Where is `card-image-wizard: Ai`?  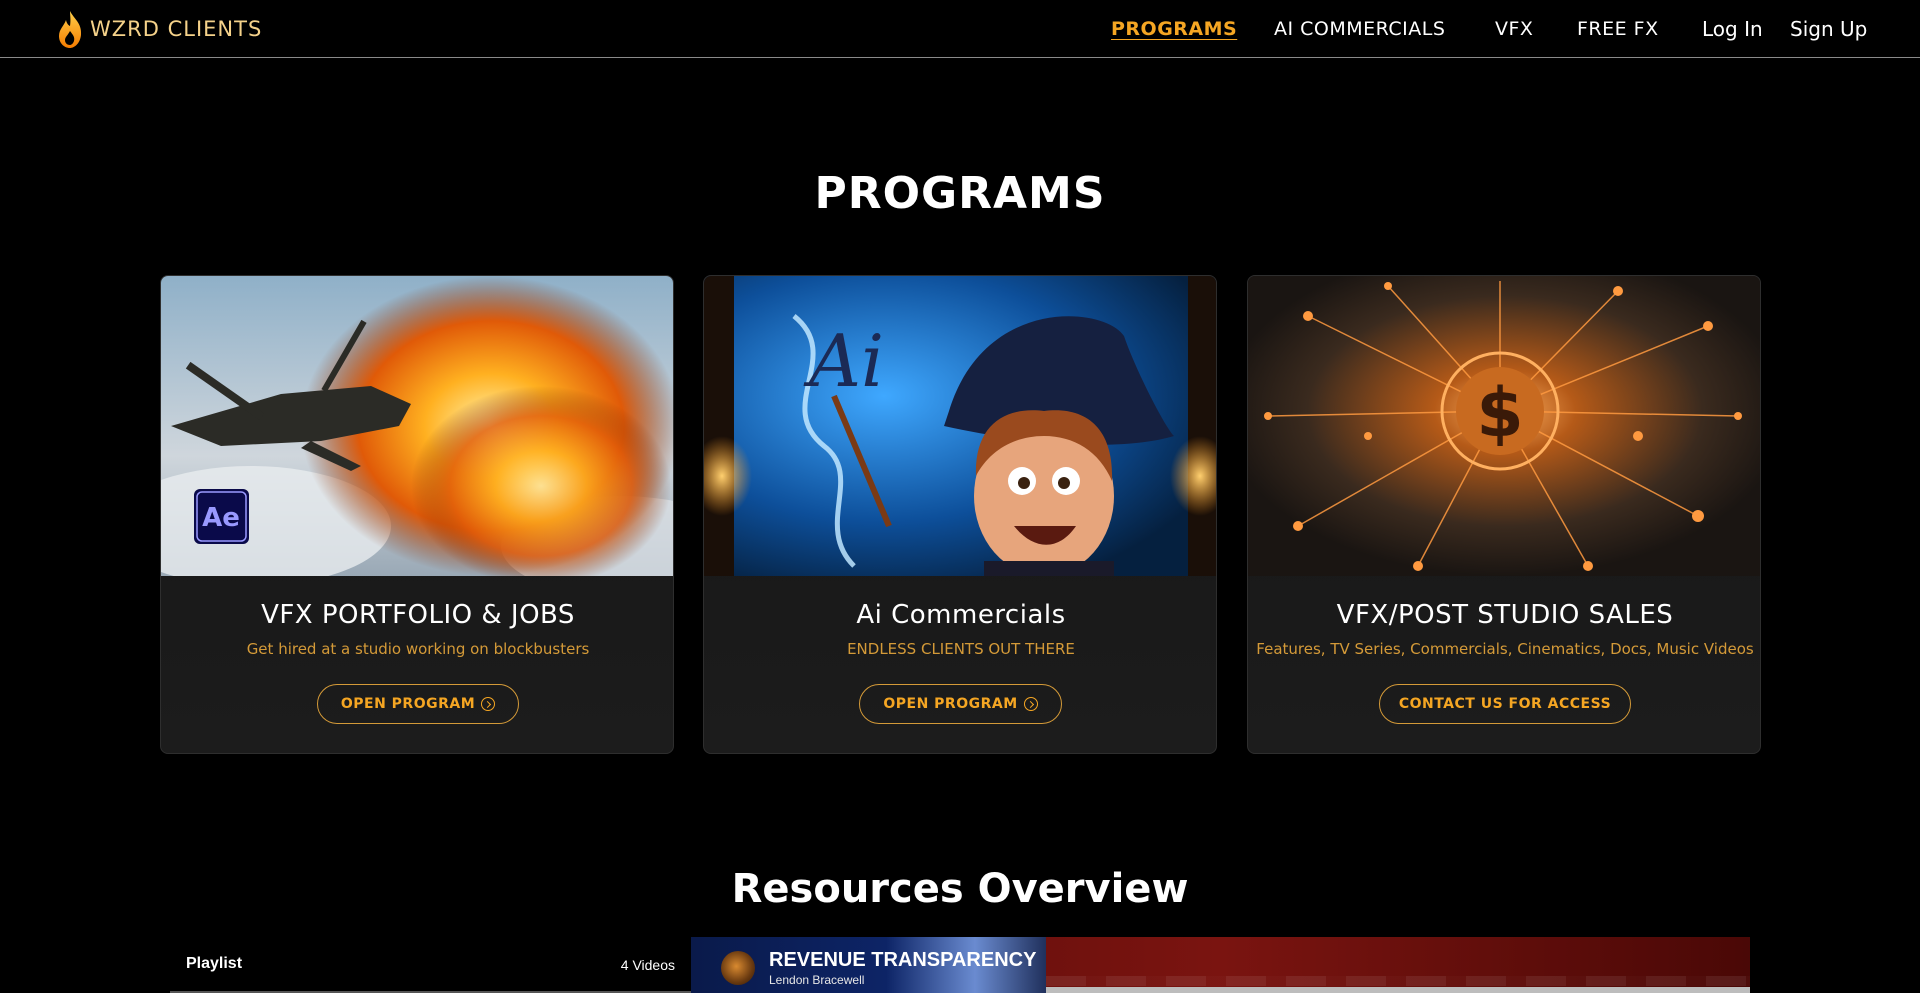
card-image-wizard: Ai is located at coordinates (960, 426).